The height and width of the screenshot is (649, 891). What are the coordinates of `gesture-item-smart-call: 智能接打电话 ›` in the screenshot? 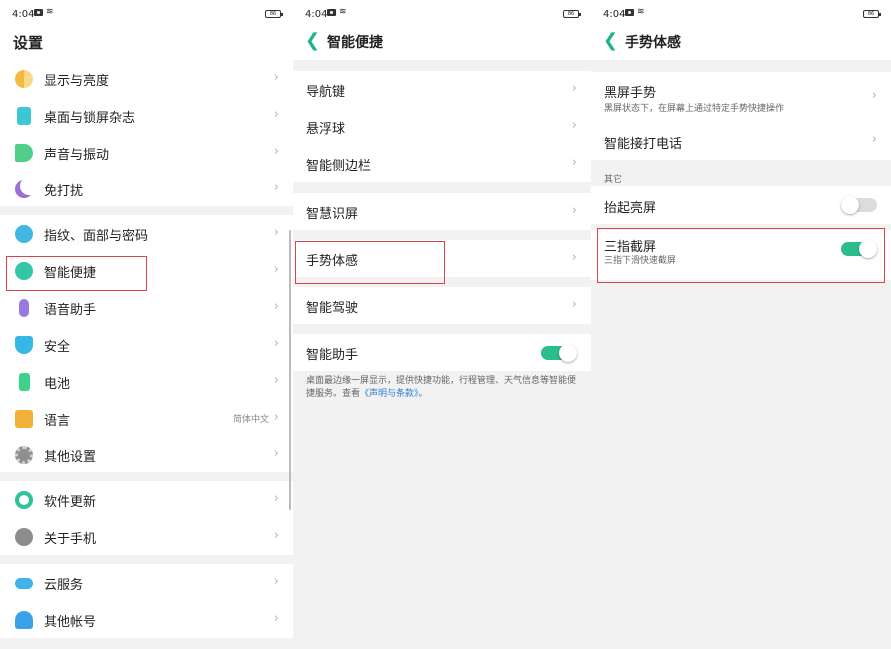 It's located at (741, 141).